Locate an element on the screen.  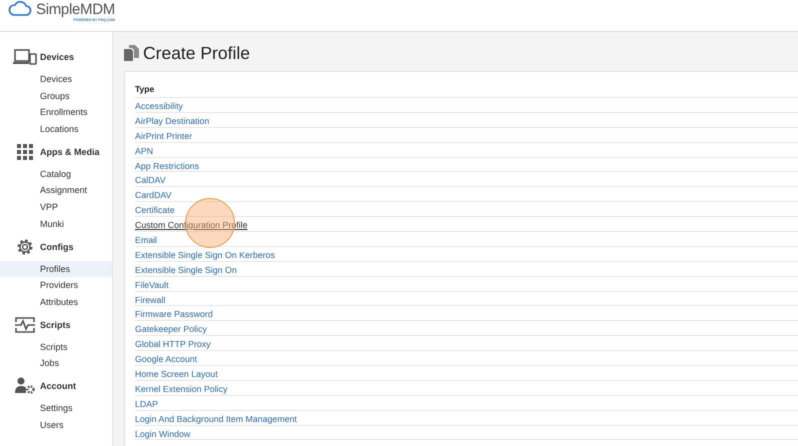
nav-section-title: Scripts is located at coordinates (55, 325).